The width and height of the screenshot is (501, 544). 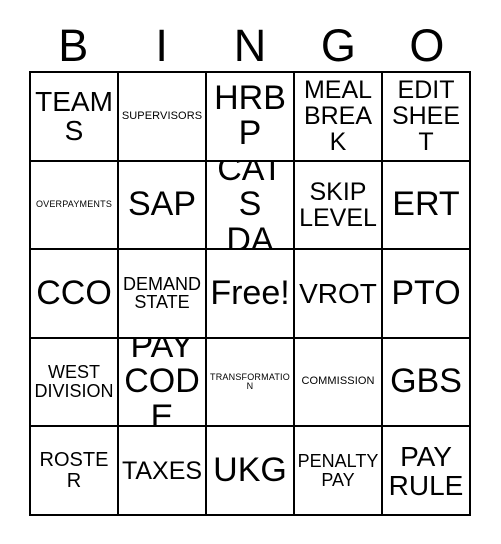 What do you see at coordinates (250, 45) in the screenshot?
I see `header-letter-n: N` at bounding box center [250, 45].